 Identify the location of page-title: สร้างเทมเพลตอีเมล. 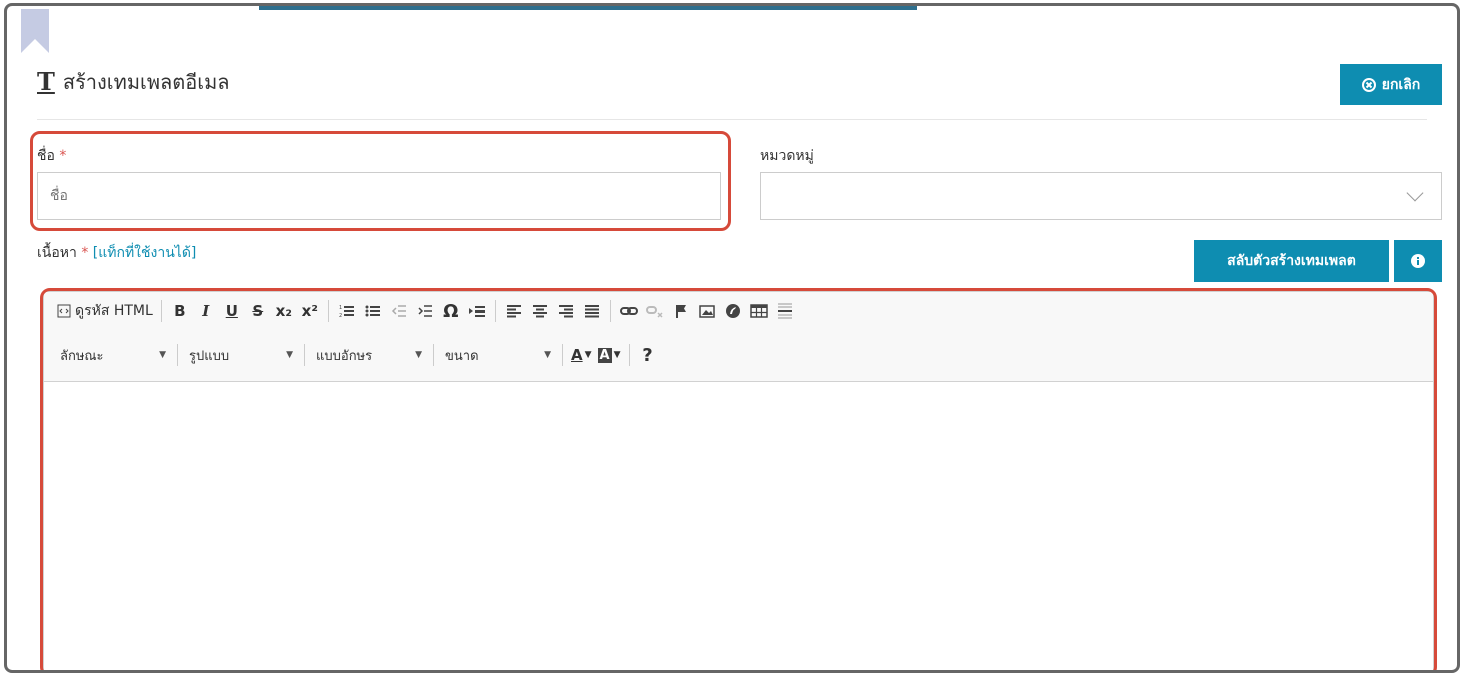
(146, 82).